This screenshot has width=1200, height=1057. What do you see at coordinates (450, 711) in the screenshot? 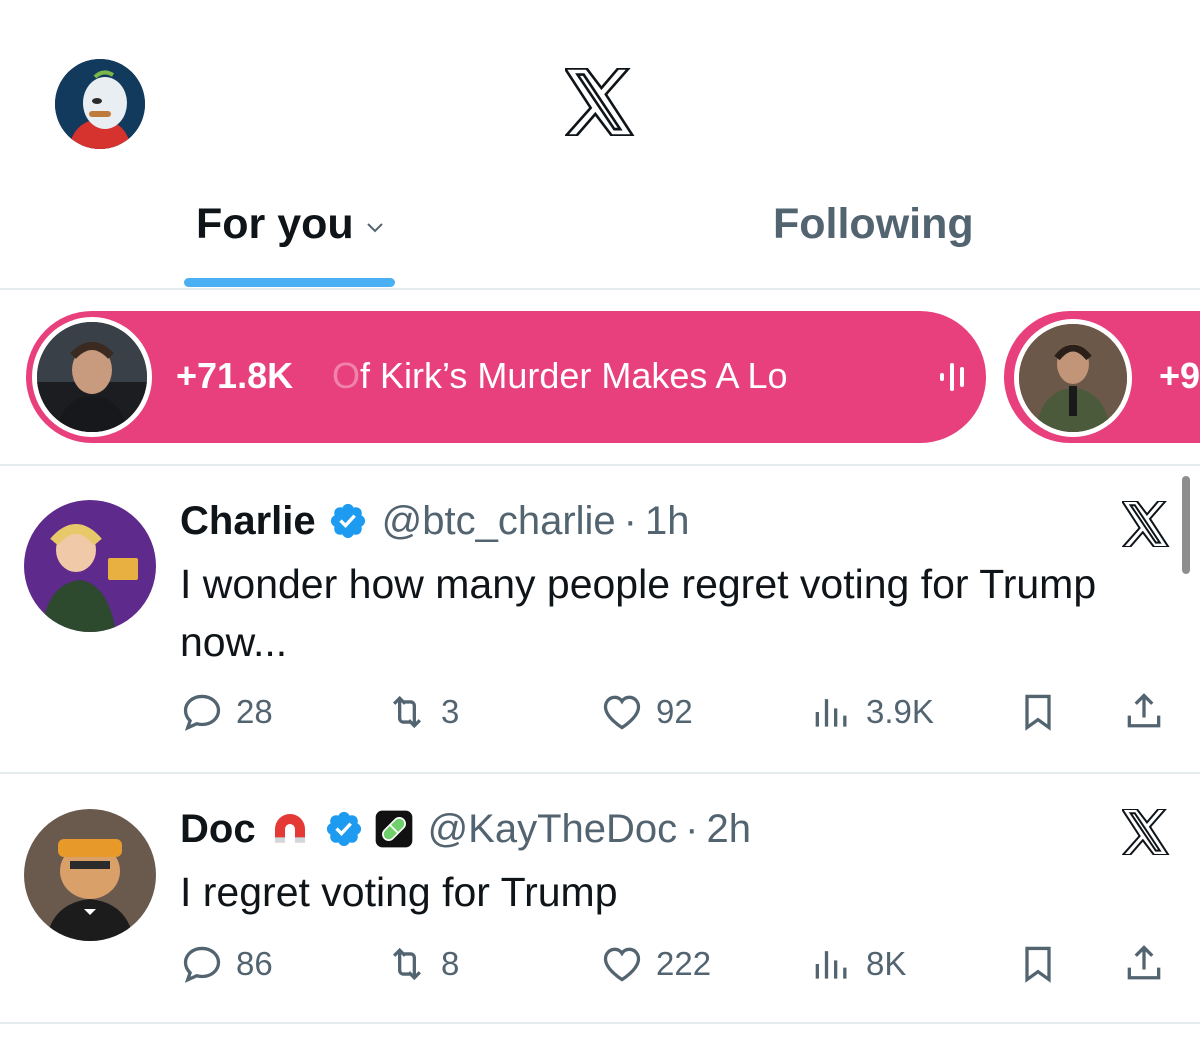
I see `repost-count: 3` at bounding box center [450, 711].